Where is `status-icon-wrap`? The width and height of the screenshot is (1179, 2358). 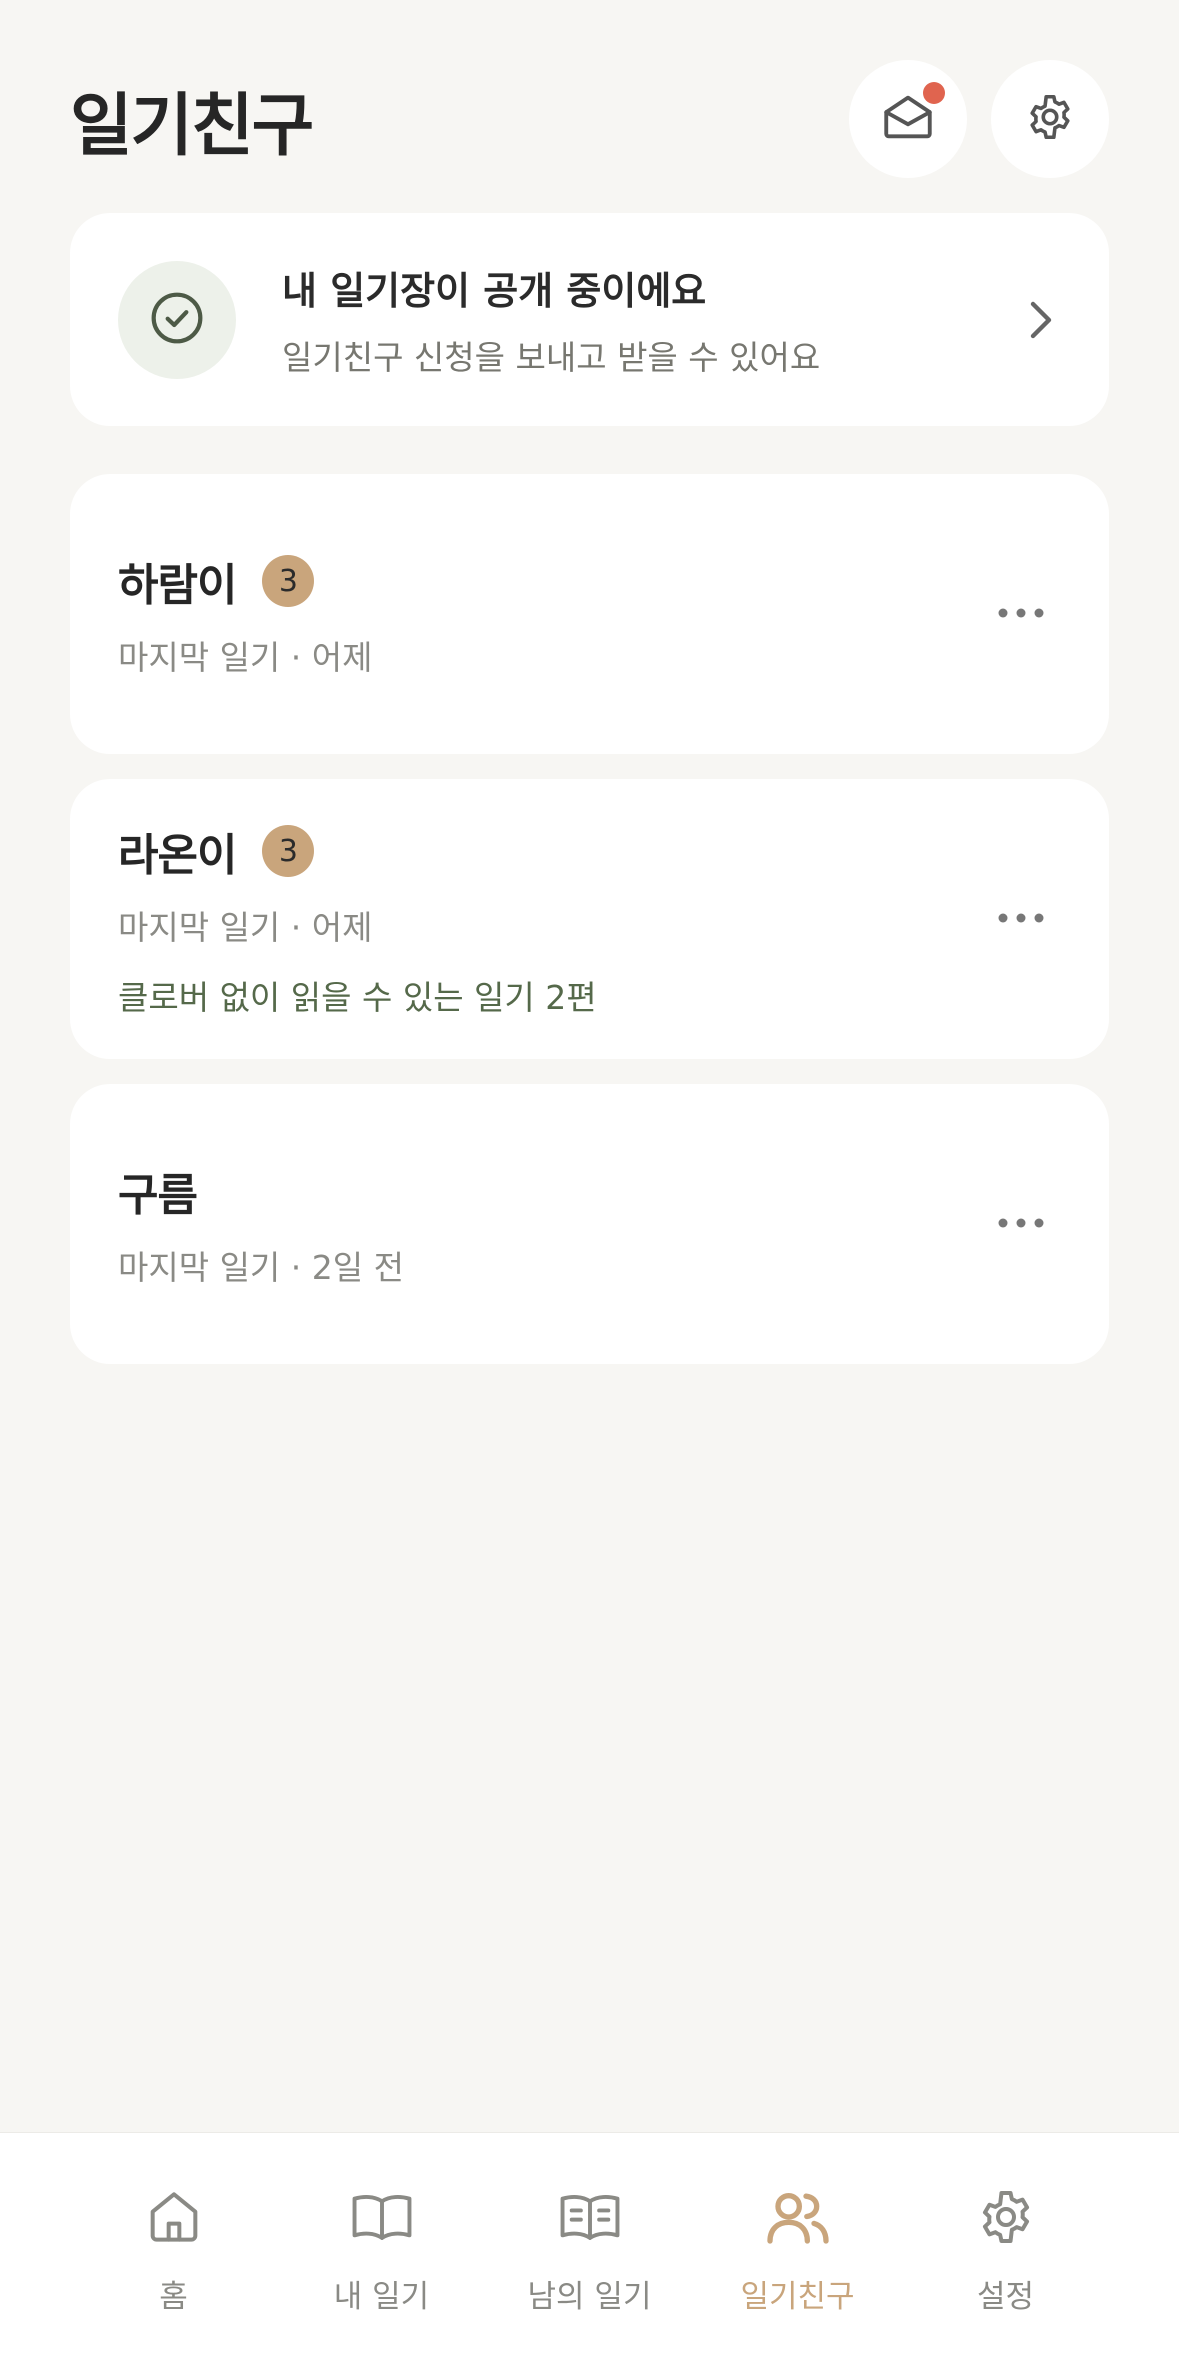
status-icon-wrap is located at coordinates (177, 319).